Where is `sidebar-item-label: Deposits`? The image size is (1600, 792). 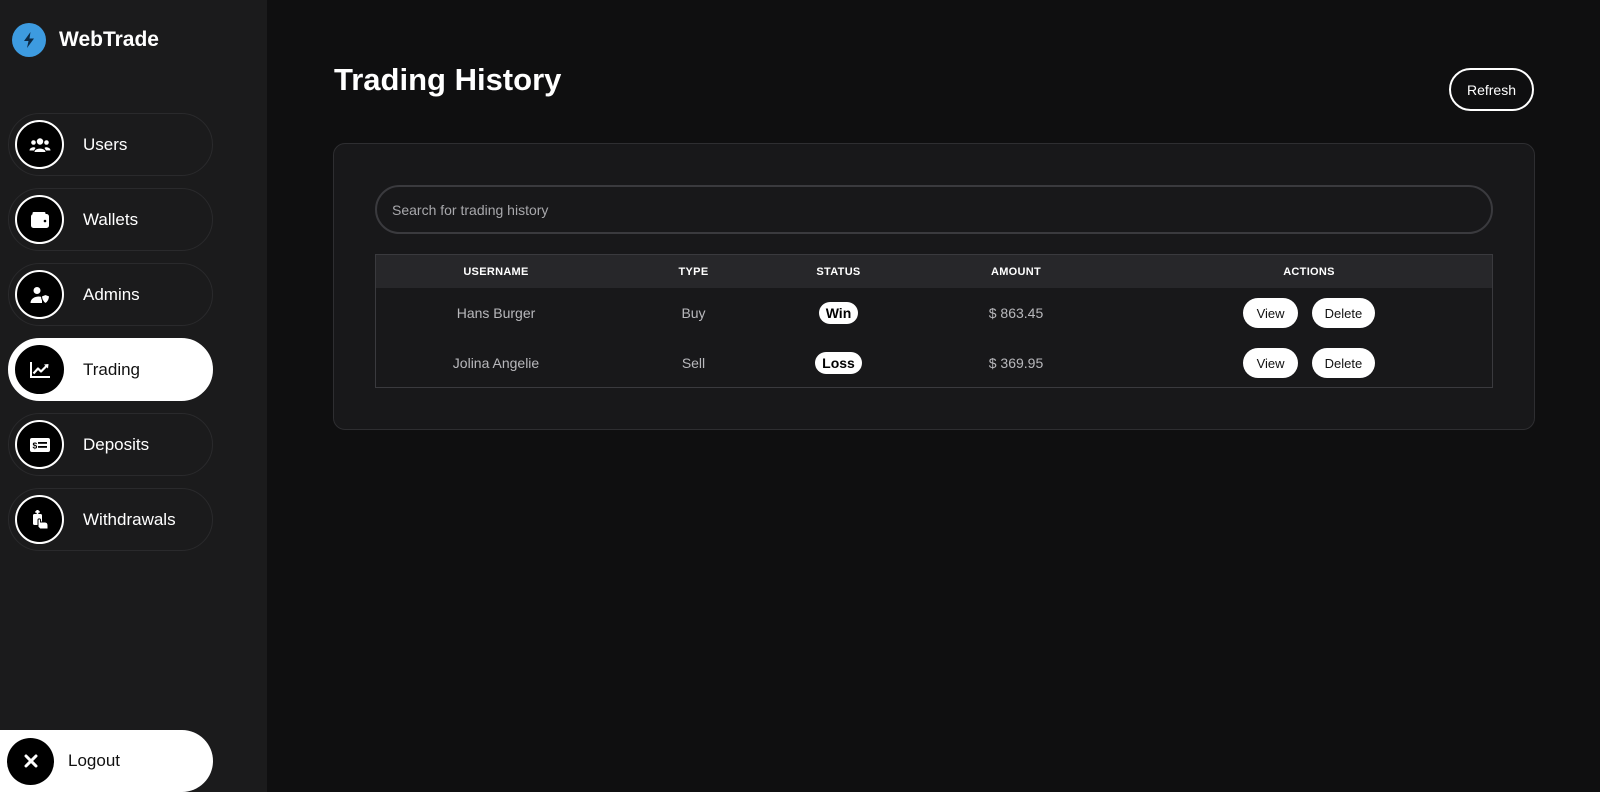 sidebar-item-label: Deposits is located at coordinates (116, 444).